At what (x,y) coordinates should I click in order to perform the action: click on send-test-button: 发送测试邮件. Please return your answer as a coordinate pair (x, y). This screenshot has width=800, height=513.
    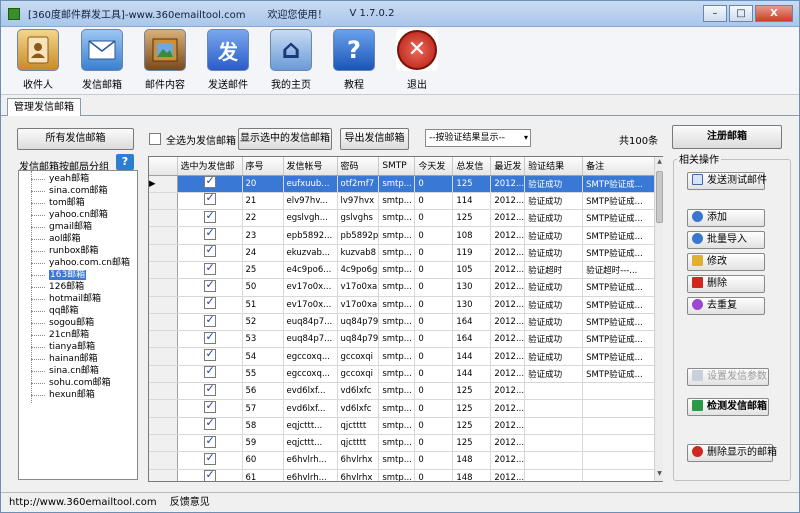
    Looking at the image, I should click on (727, 181).